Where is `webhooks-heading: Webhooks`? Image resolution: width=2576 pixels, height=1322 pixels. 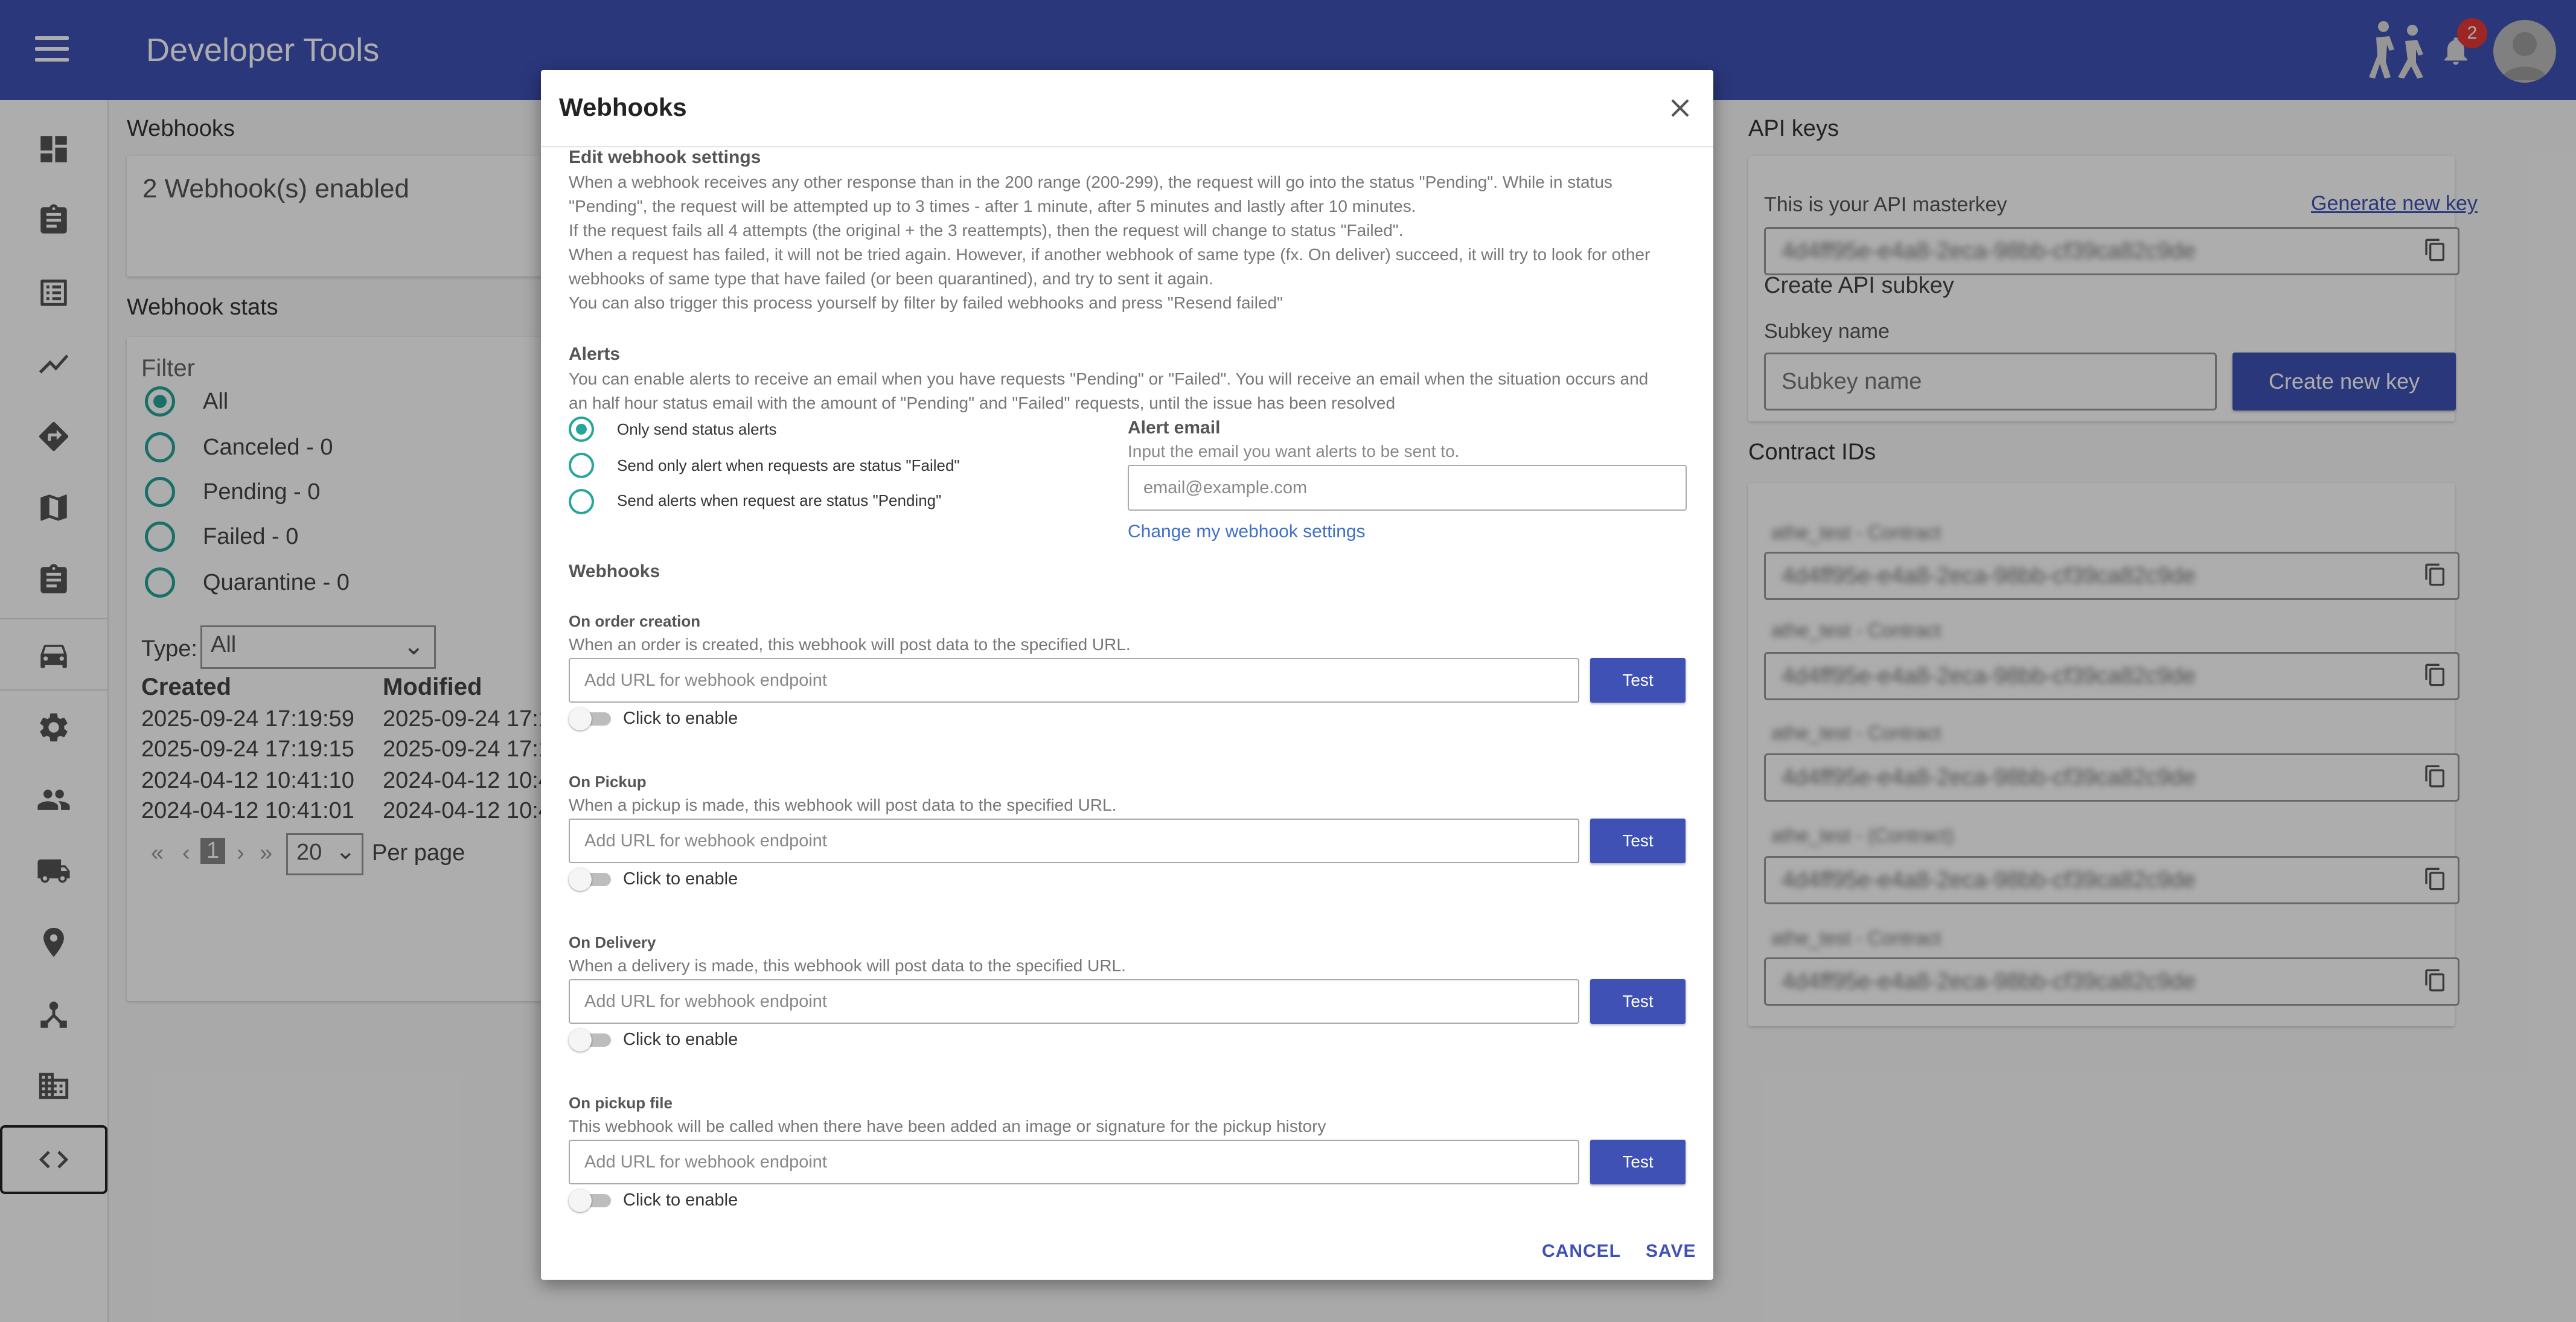 webhooks-heading: Webhooks is located at coordinates (614, 571).